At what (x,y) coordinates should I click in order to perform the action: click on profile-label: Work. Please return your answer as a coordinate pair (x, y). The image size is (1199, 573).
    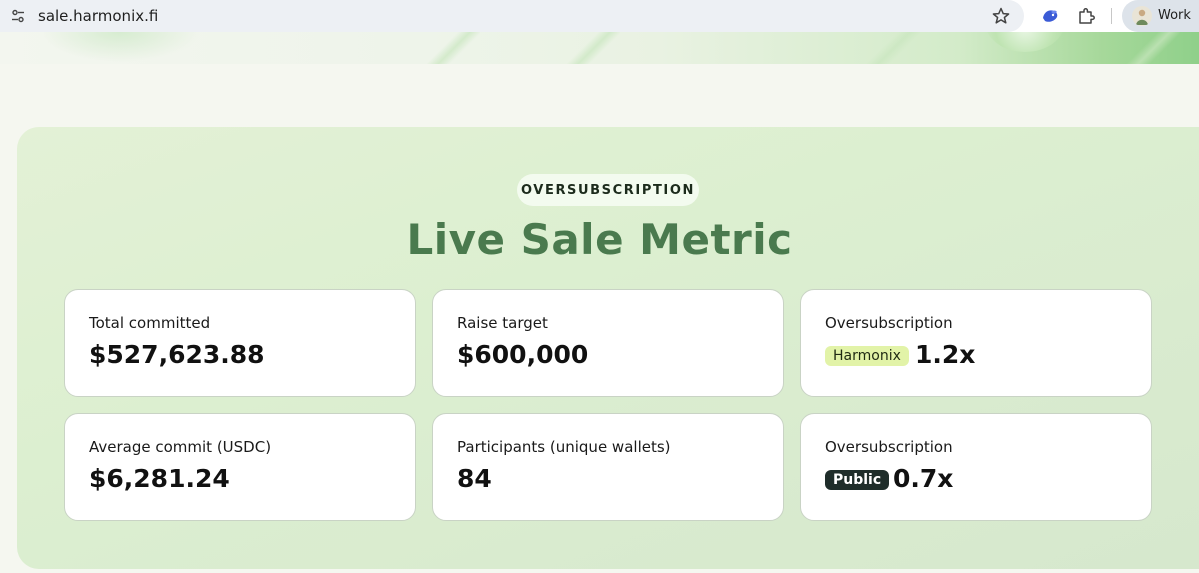
    Looking at the image, I should click on (1174, 15).